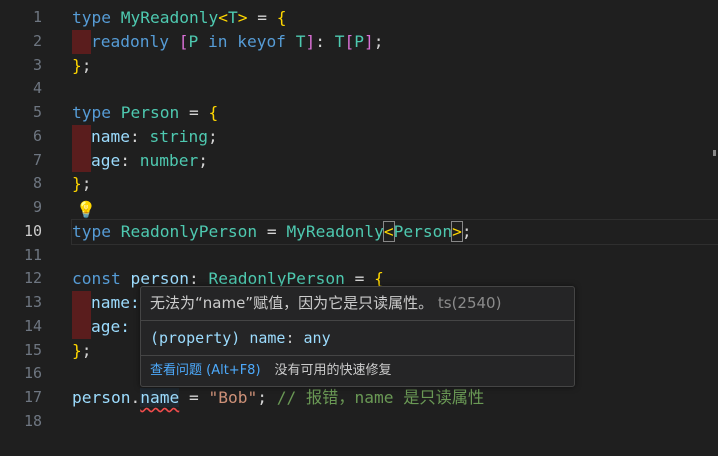 This screenshot has height=456, width=718. I want to click on token: >, so click(242, 17).